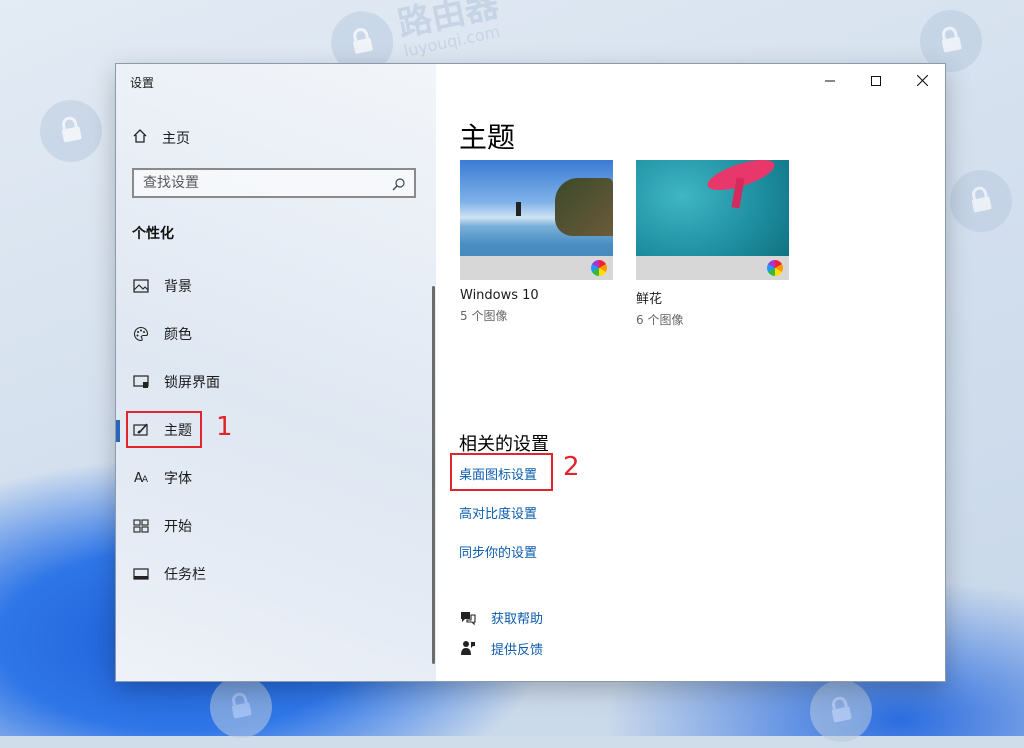 This screenshot has height=748, width=1024. What do you see at coordinates (484, 316) in the screenshot?
I see `theme-image-count: 5 个图像` at bounding box center [484, 316].